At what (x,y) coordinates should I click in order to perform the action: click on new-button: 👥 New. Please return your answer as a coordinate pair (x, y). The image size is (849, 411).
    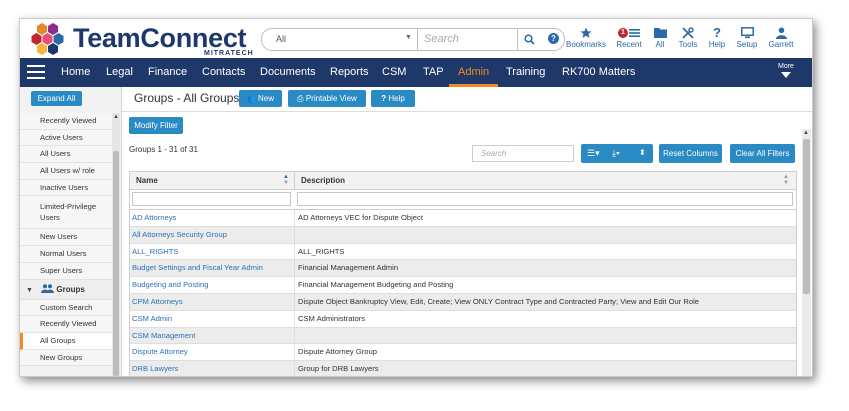
    Looking at the image, I should click on (260, 98).